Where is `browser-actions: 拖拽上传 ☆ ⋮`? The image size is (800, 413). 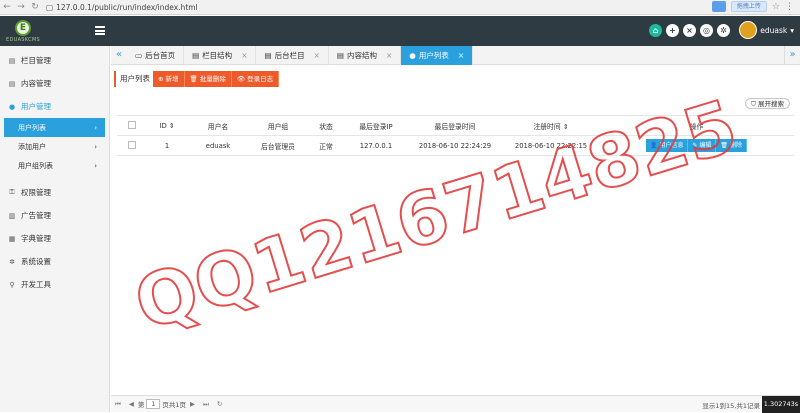
browser-actions: 拖拽上传 ☆ ⋮ is located at coordinates (752, 6).